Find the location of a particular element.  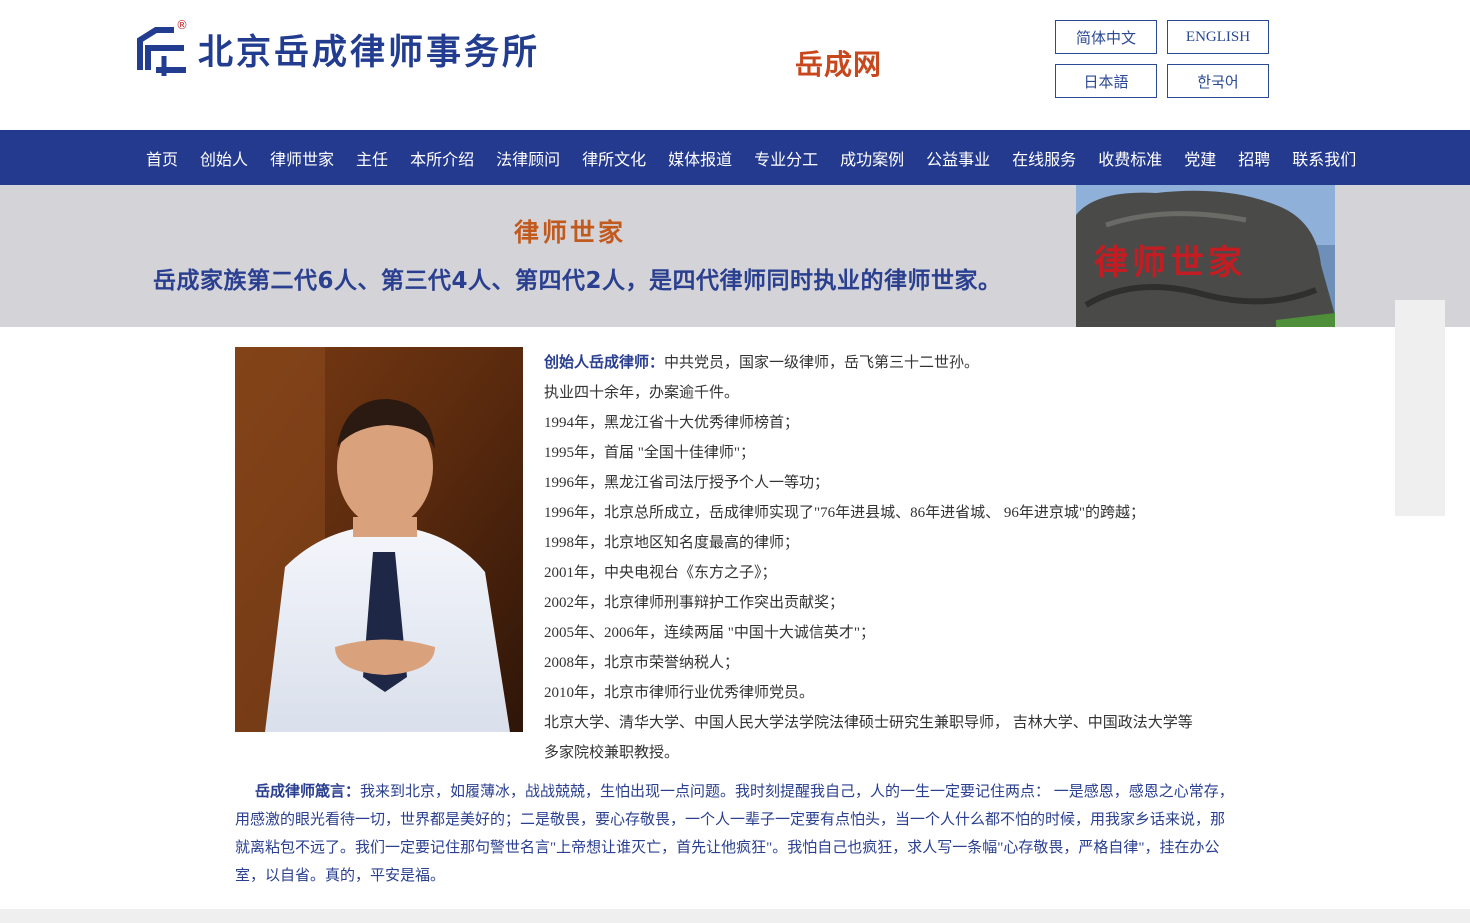

bio-line: 2008年，北京市荣誉纳税人； is located at coordinates (642, 663).